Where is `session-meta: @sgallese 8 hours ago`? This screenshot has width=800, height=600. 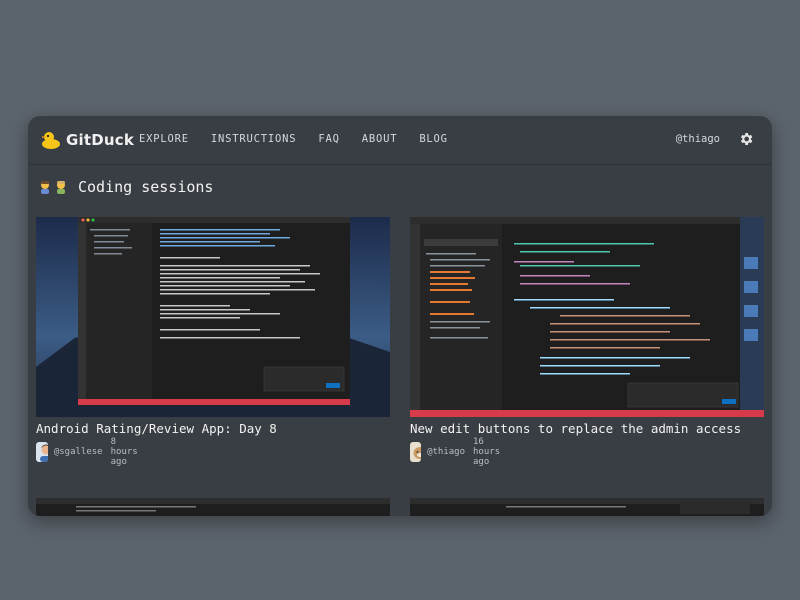 session-meta: @sgallese 8 hours ago is located at coordinates (91, 452).